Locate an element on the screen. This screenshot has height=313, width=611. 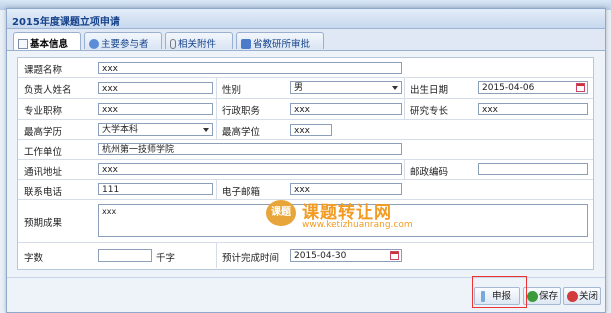
research-label: 研究专长 is located at coordinates (429, 111).